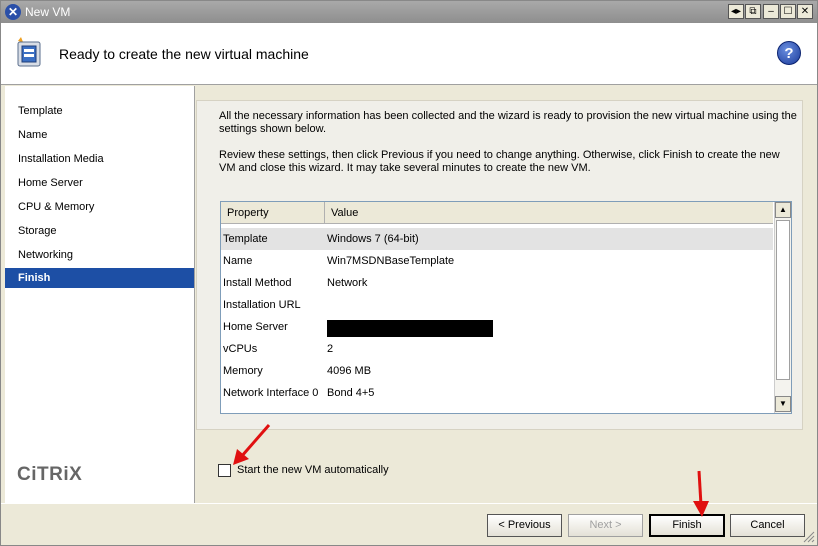 Image resolution: width=818 pixels, height=546 pixels. What do you see at coordinates (243, 371) in the screenshot?
I see `row-property: Memory` at bounding box center [243, 371].